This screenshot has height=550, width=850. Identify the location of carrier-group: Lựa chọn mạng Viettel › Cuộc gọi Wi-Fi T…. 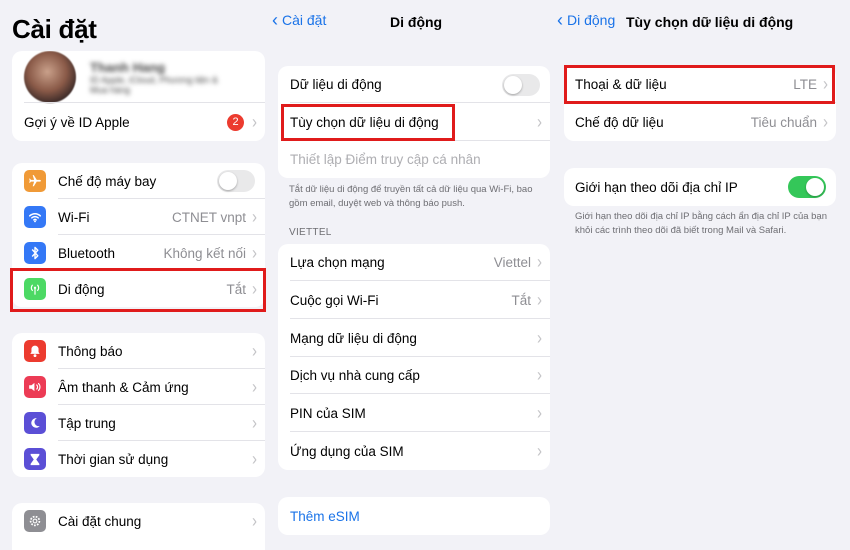
(414, 357).